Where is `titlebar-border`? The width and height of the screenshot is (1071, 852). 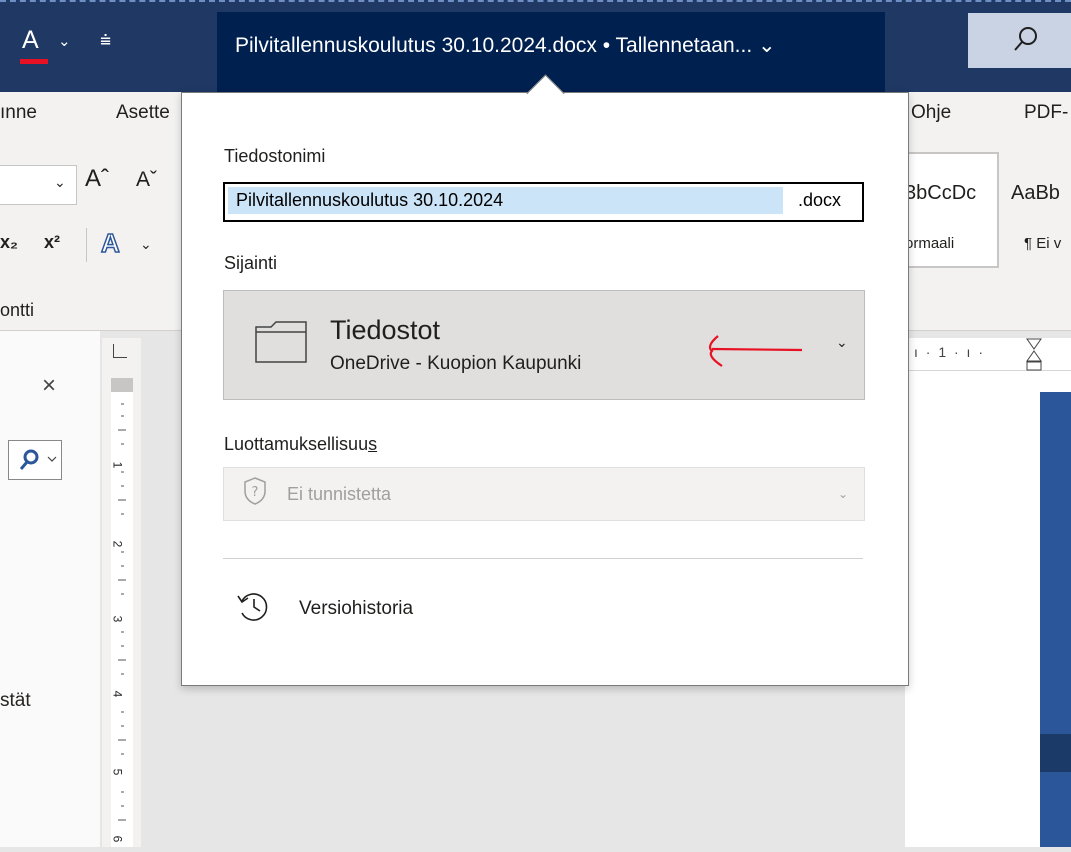
titlebar-border is located at coordinates (535, 1).